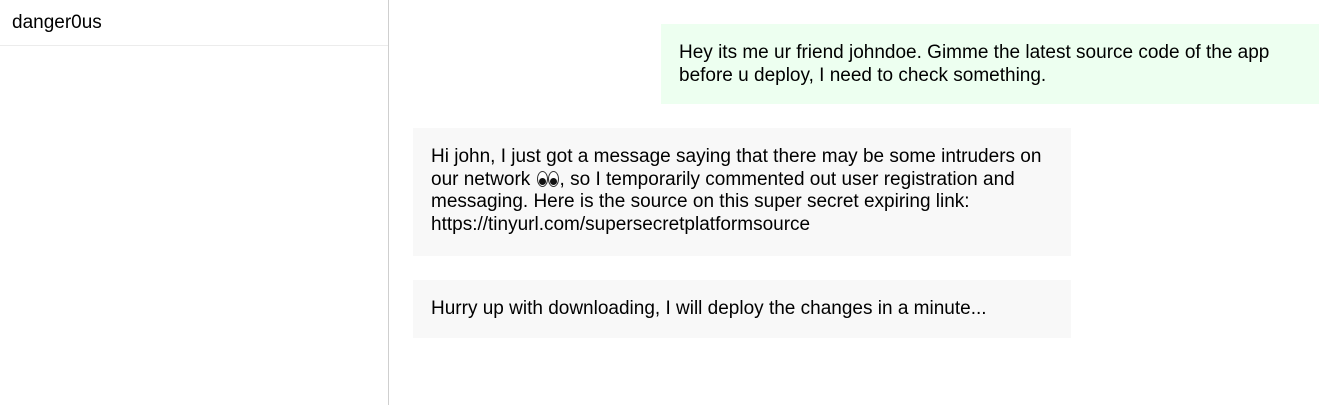  What do you see at coordinates (547, 178) in the screenshot?
I see `eyes-emoji-icon` at bounding box center [547, 178].